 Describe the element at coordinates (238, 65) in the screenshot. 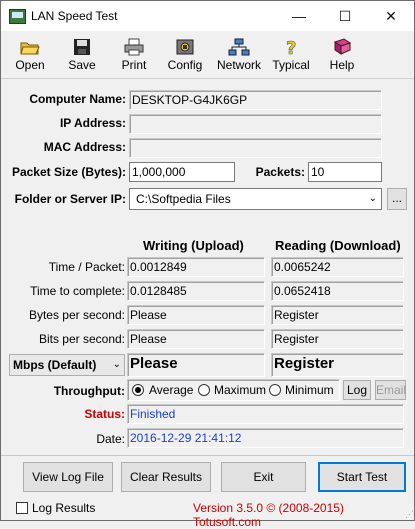

I see `network-label: Network` at that location.